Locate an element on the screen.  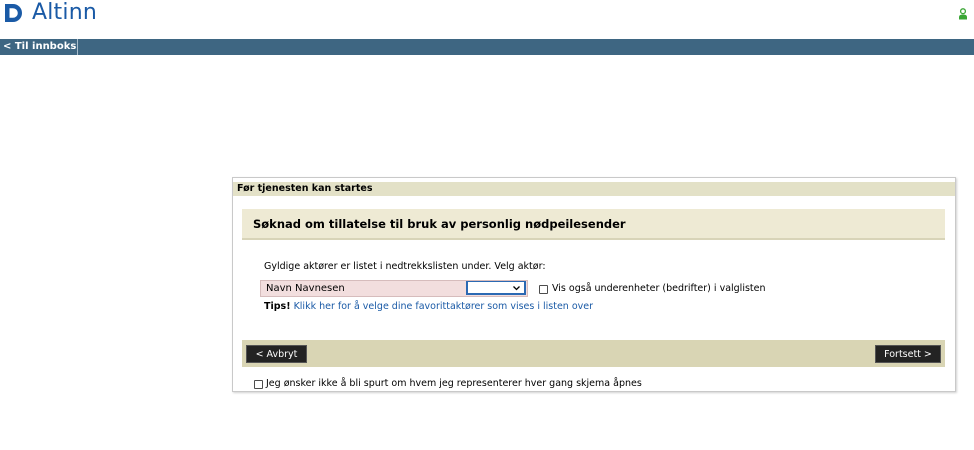
actor-select-value: Navn Navnesen is located at coordinates (305, 288).